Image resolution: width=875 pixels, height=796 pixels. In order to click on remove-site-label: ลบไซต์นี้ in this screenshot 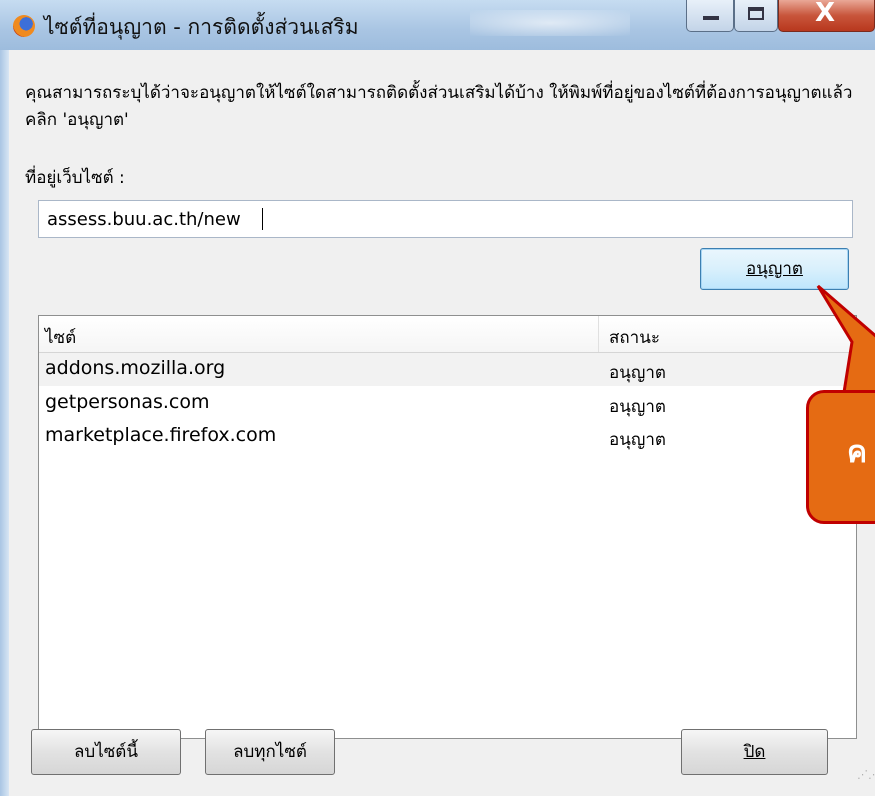, I will do `click(106, 752)`.